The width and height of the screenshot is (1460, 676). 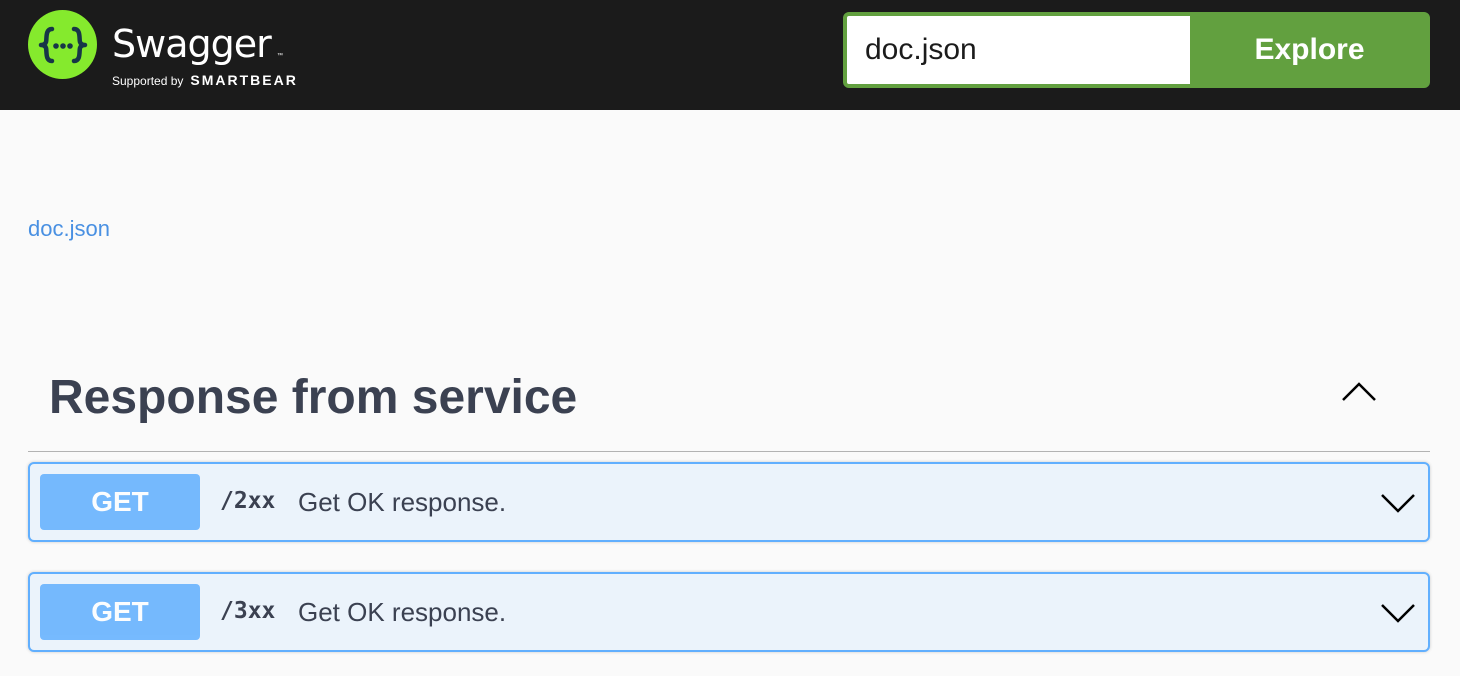 What do you see at coordinates (192, 44) in the screenshot?
I see `logo-name: Swagger` at bounding box center [192, 44].